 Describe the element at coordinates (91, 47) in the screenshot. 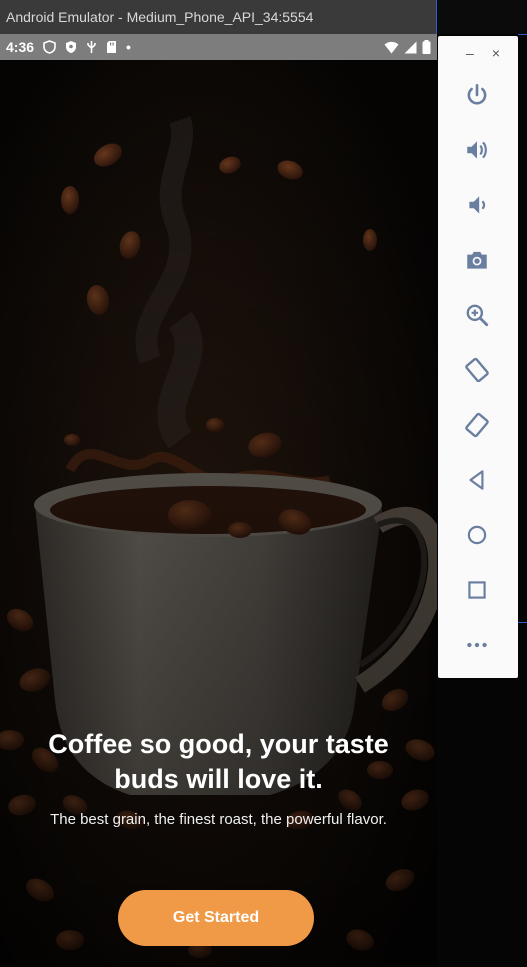

I see `usb-debug-icon` at that location.